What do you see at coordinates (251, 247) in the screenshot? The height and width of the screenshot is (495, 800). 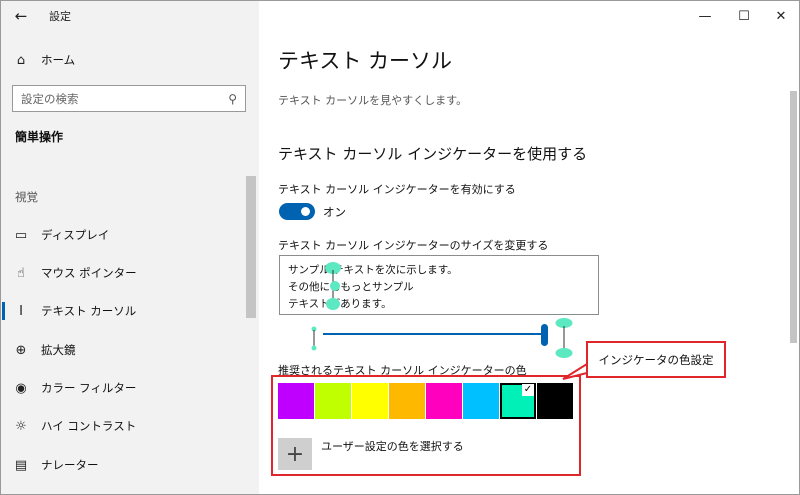 I see `sidebar-scrollbar` at bounding box center [251, 247].